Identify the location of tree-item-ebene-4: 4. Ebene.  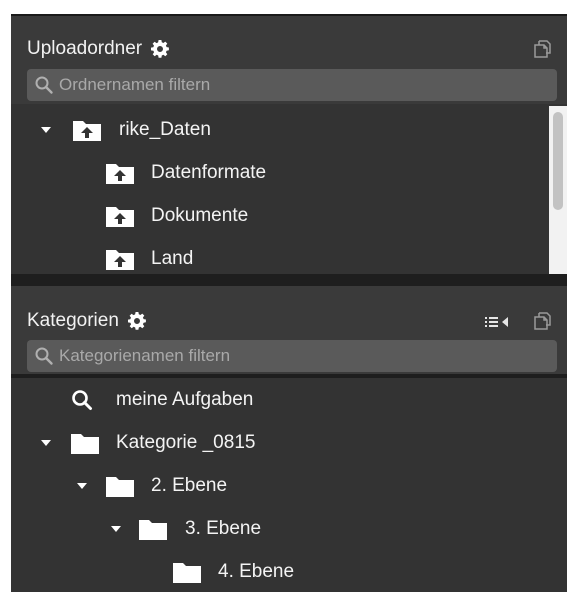
(281, 572).